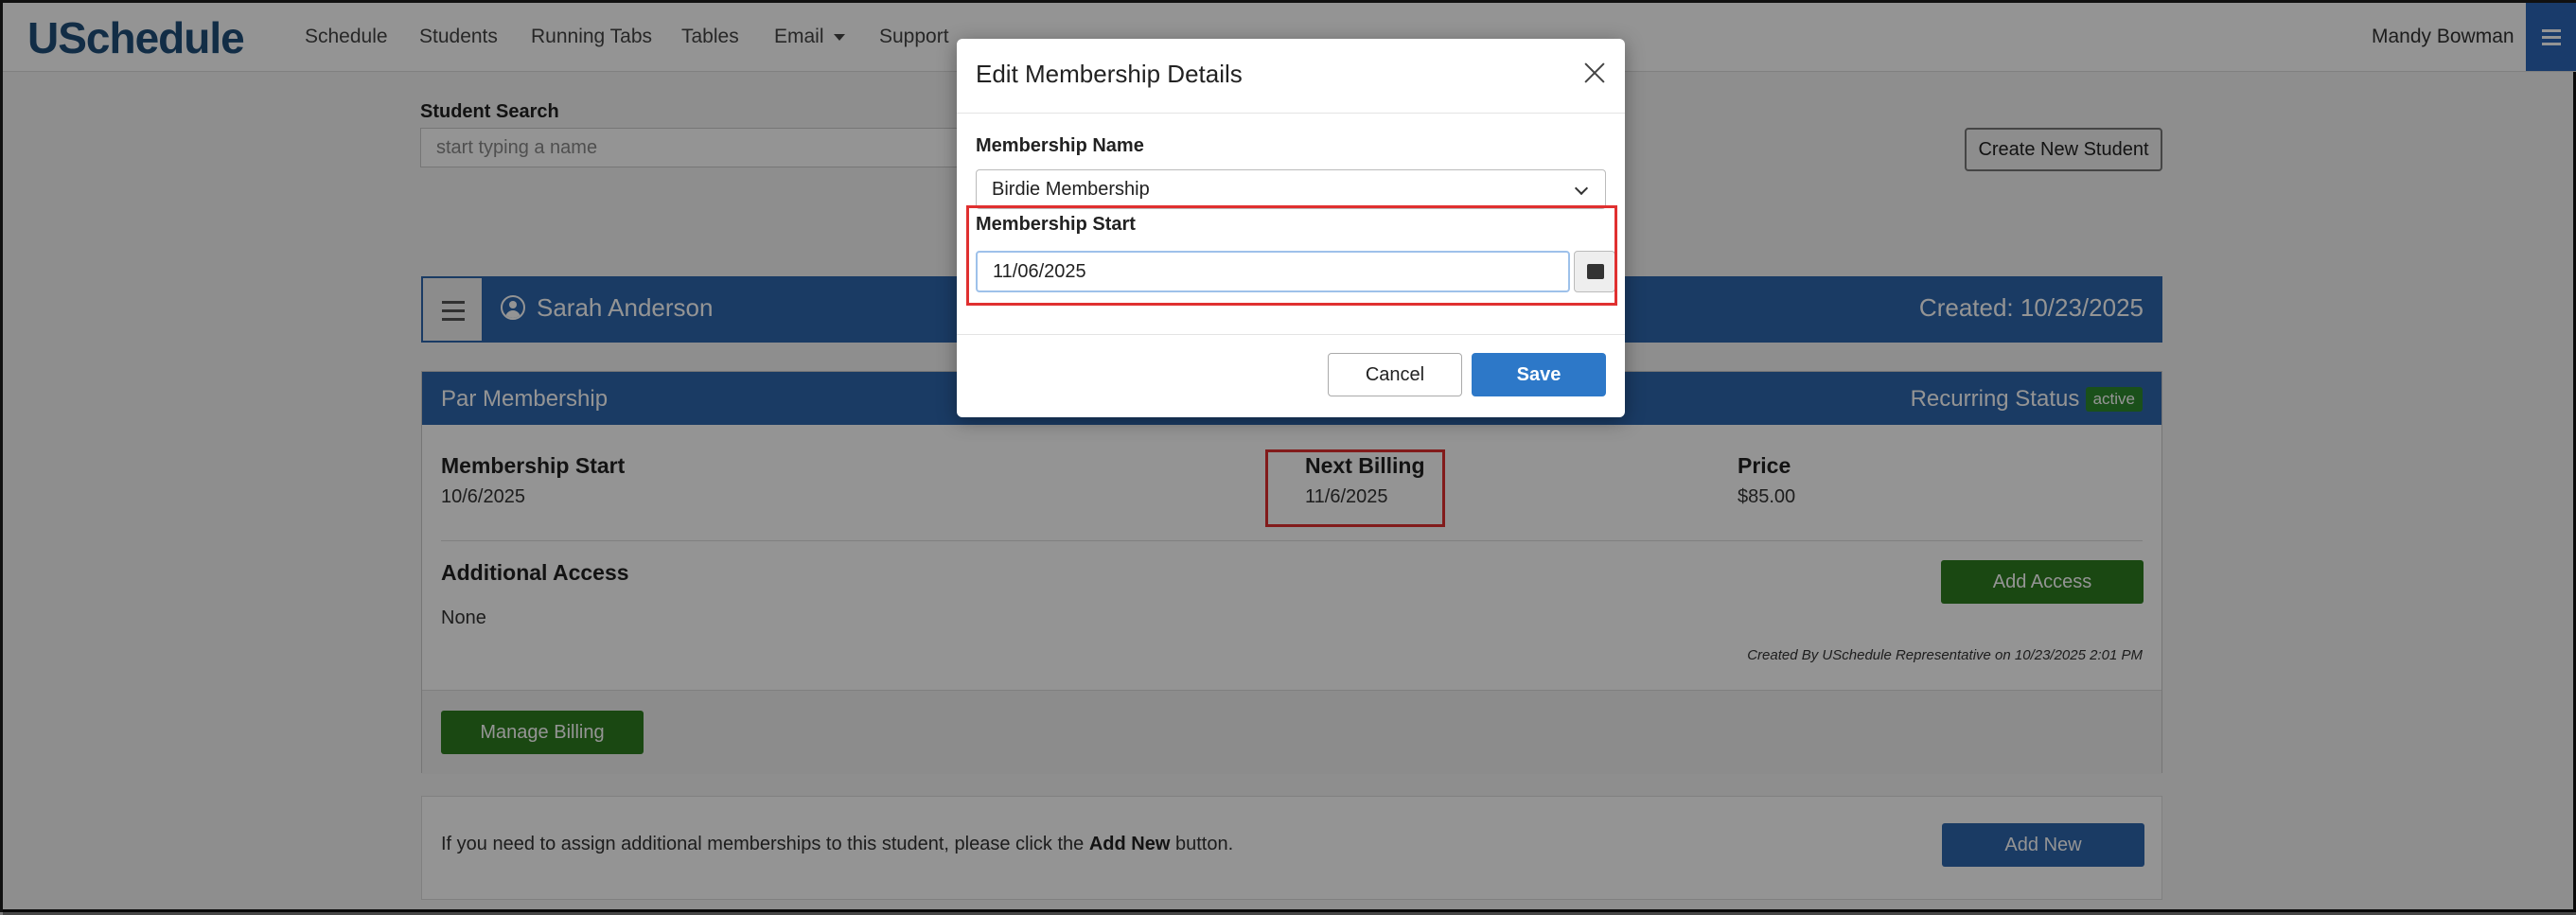  Describe the element at coordinates (1291, 334) in the screenshot. I see `modal-footer-divider` at that location.